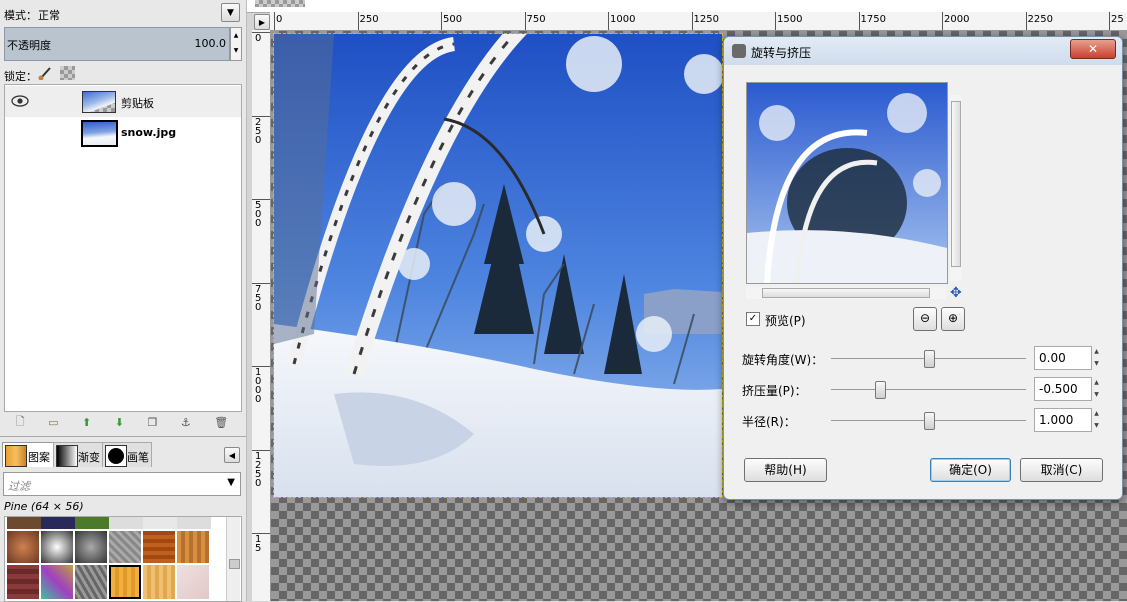  What do you see at coordinates (928, 389) in the screenshot?
I see `slider-track` at bounding box center [928, 389].